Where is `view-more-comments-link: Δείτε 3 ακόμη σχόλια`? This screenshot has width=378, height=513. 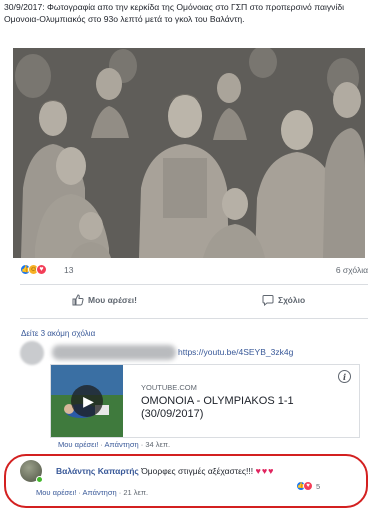
view-more-comments-link: Δείτε 3 ακόμη σχόλια is located at coordinates (58, 333).